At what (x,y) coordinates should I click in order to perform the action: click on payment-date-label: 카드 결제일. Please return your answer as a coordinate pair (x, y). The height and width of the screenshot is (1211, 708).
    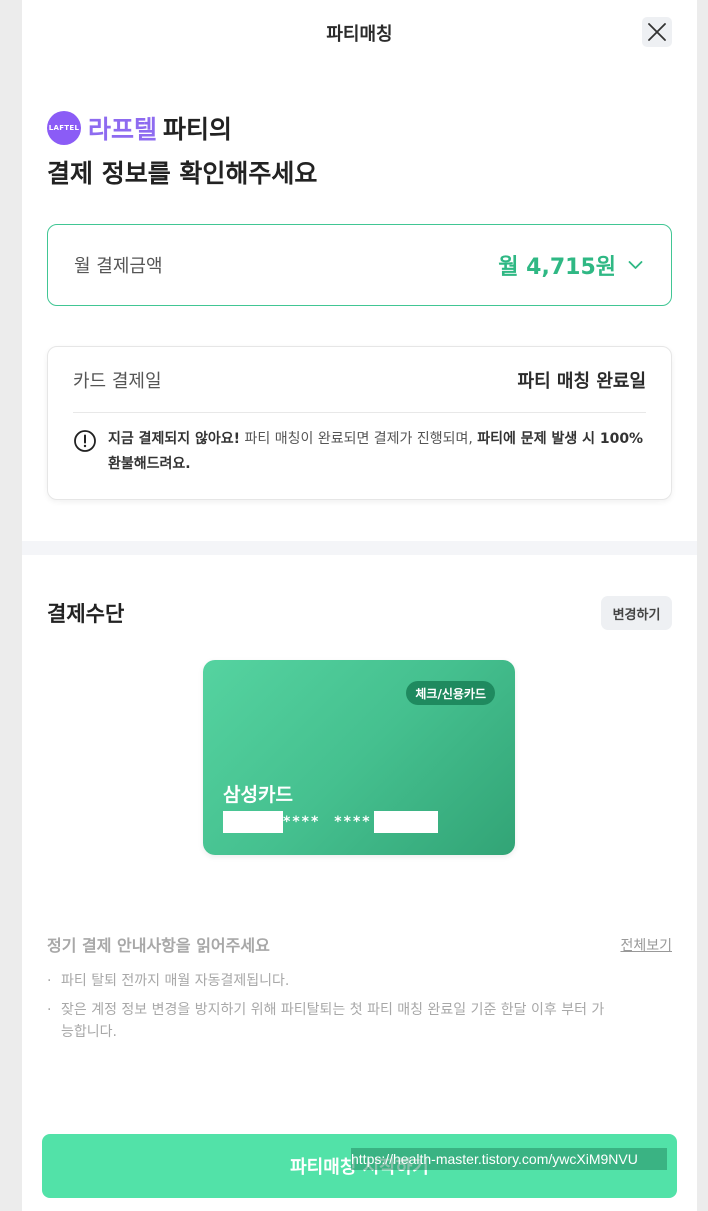
    Looking at the image, I should click on (117, 381).